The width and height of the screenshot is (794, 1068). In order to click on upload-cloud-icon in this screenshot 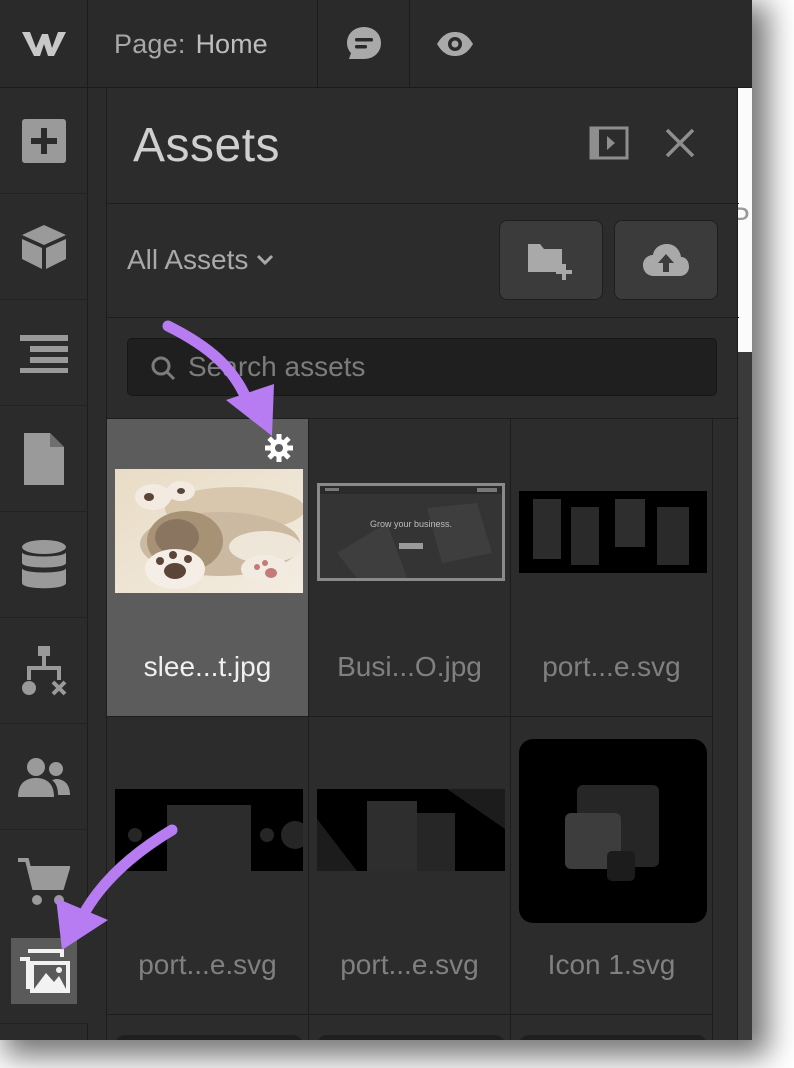, I will do `click(666, 260)`.